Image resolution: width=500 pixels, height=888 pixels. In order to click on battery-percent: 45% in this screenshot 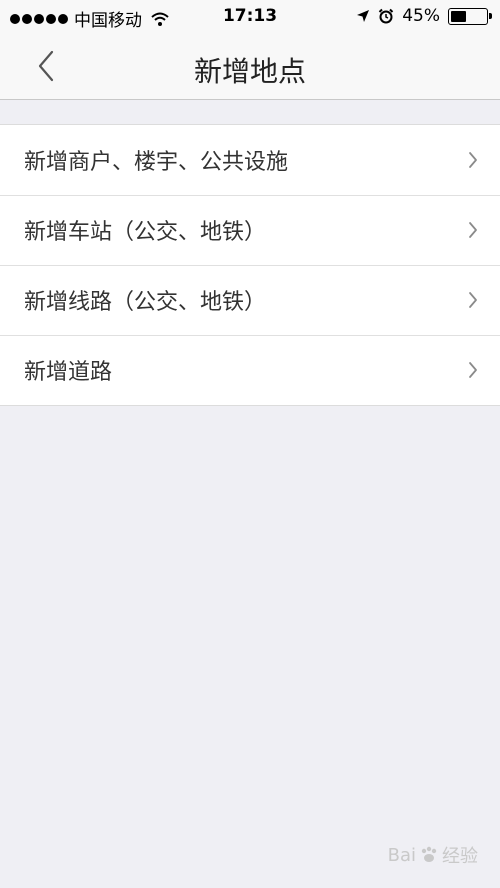, I will do `click(421, 16)`.